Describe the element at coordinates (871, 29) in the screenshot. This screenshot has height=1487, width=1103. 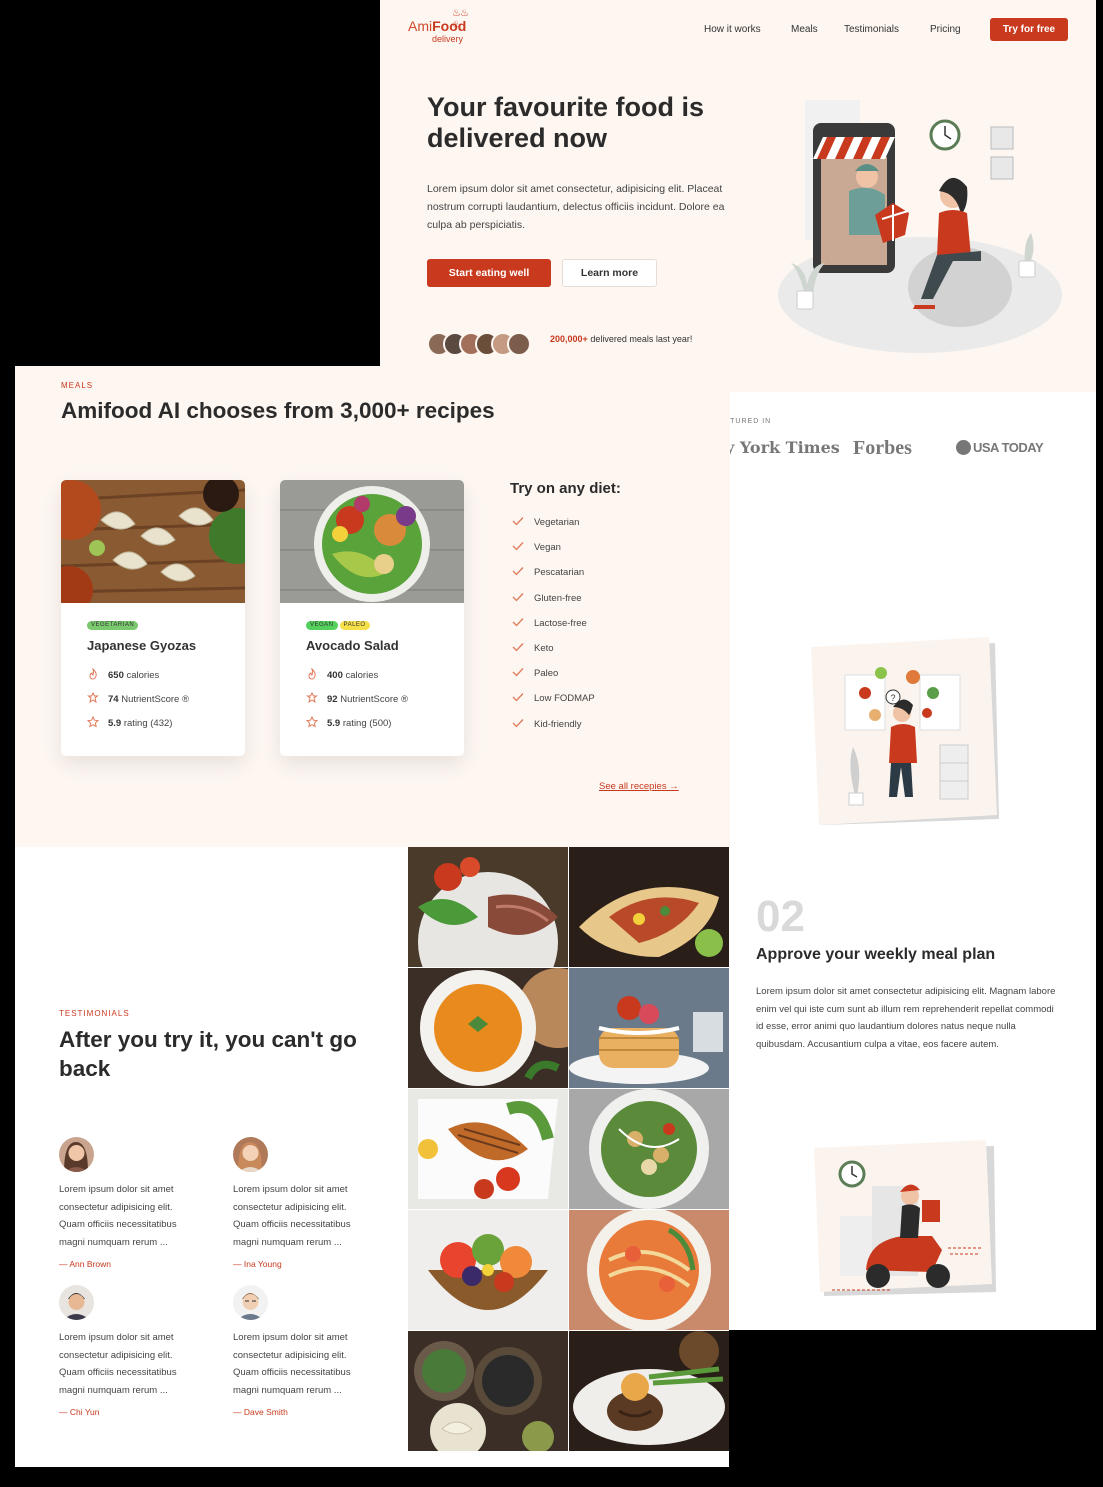
I see `nav-testimonials: Testimonials` at that location.